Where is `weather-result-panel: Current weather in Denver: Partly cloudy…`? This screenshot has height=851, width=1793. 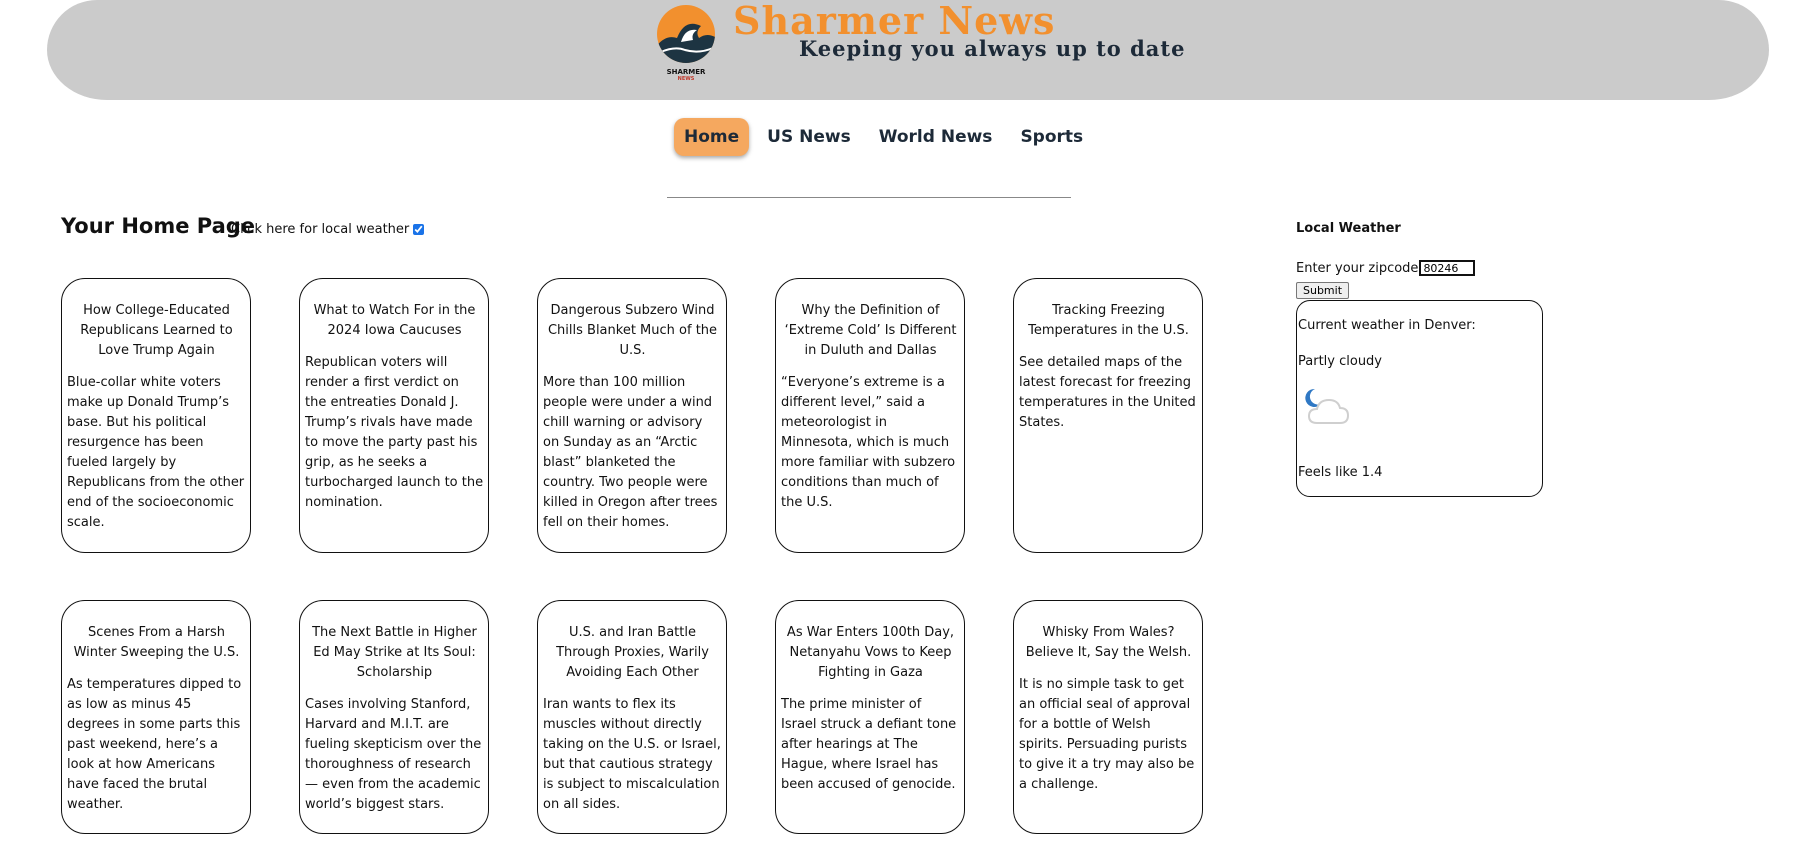
weather-result-panel: Current weather in Denver: Partly cloudy… is located at coordinates (1419, 398).